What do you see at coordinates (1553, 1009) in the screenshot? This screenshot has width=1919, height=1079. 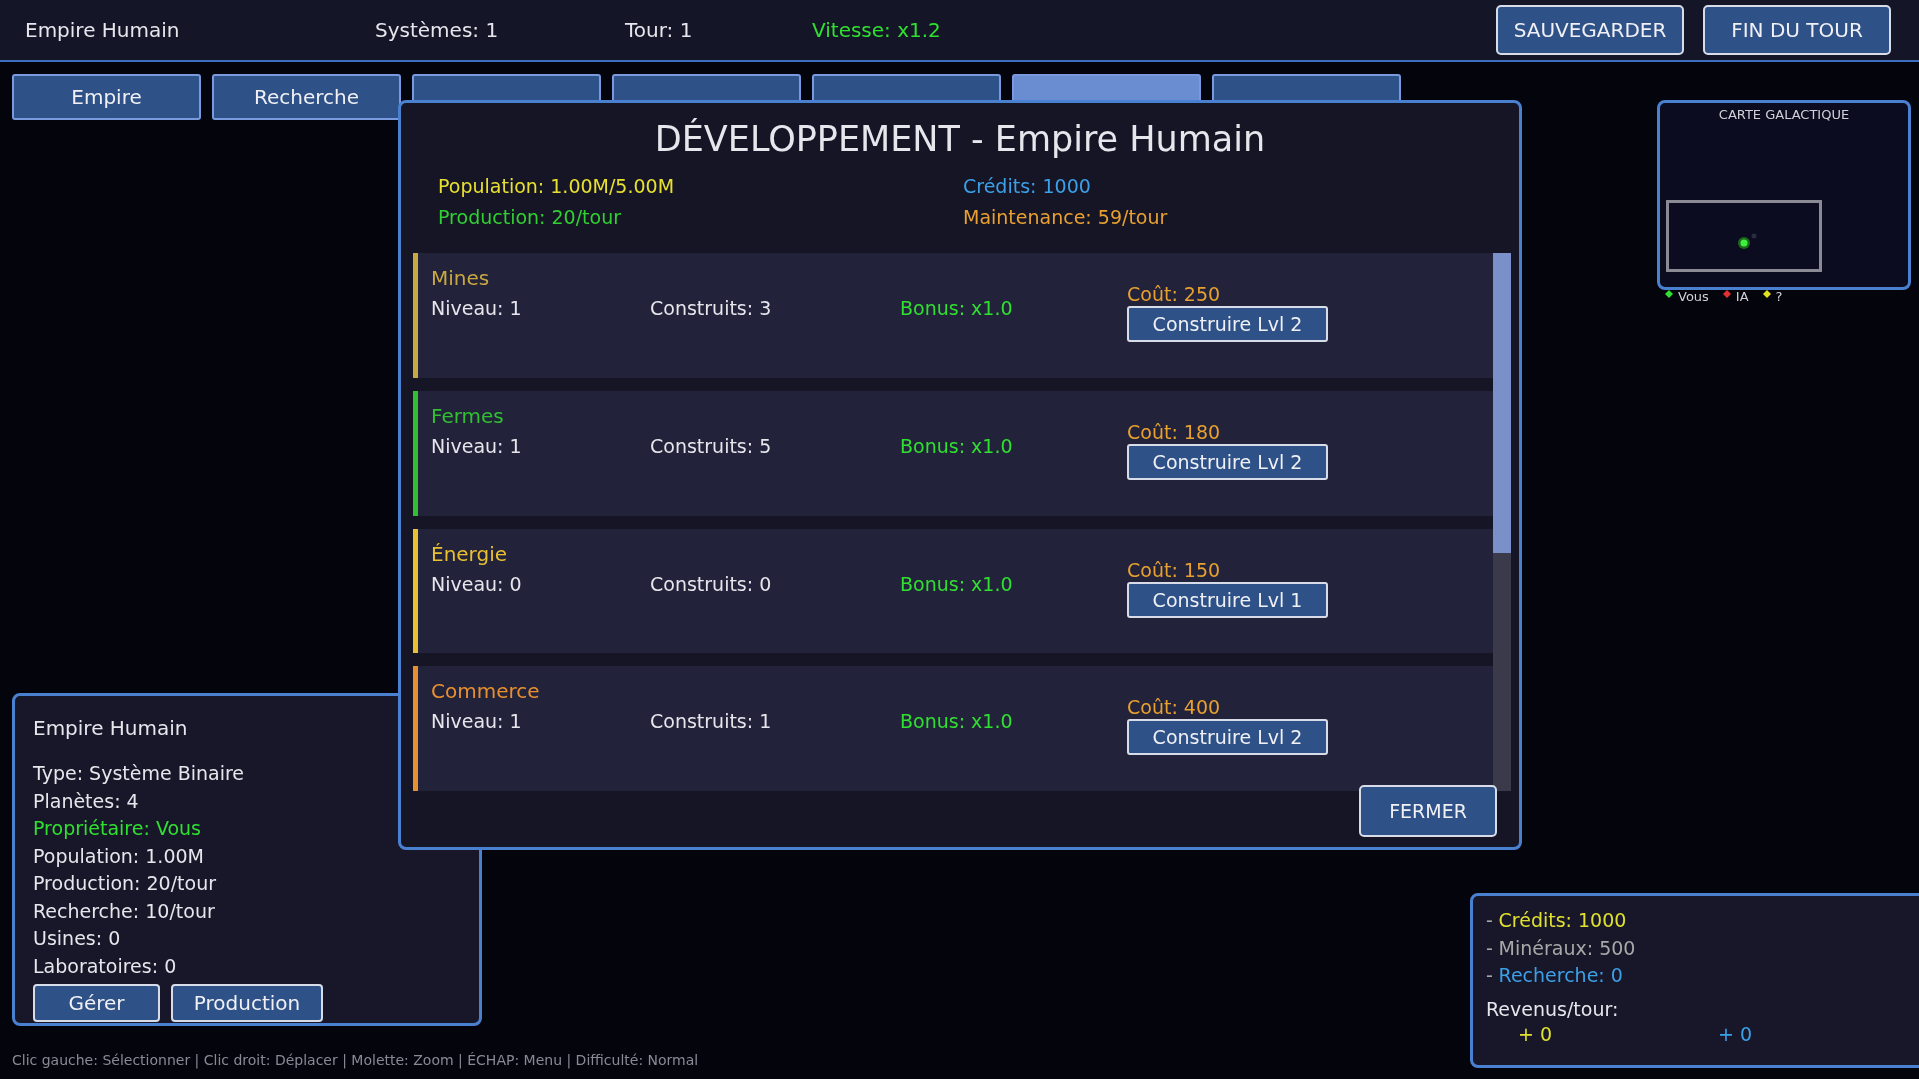 I see `income-label: Revenus/tour:` at bounding box center [1553, 1009].